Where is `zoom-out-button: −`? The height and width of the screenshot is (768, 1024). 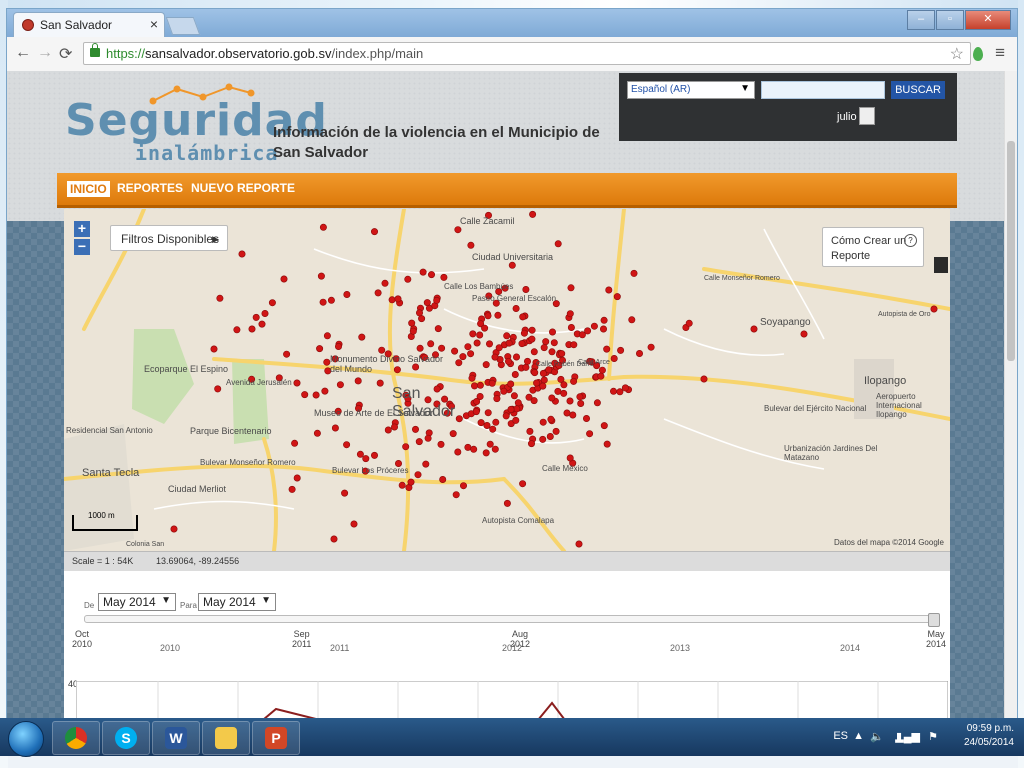
zoom-out-button: − is located at coordinates (82, 247).